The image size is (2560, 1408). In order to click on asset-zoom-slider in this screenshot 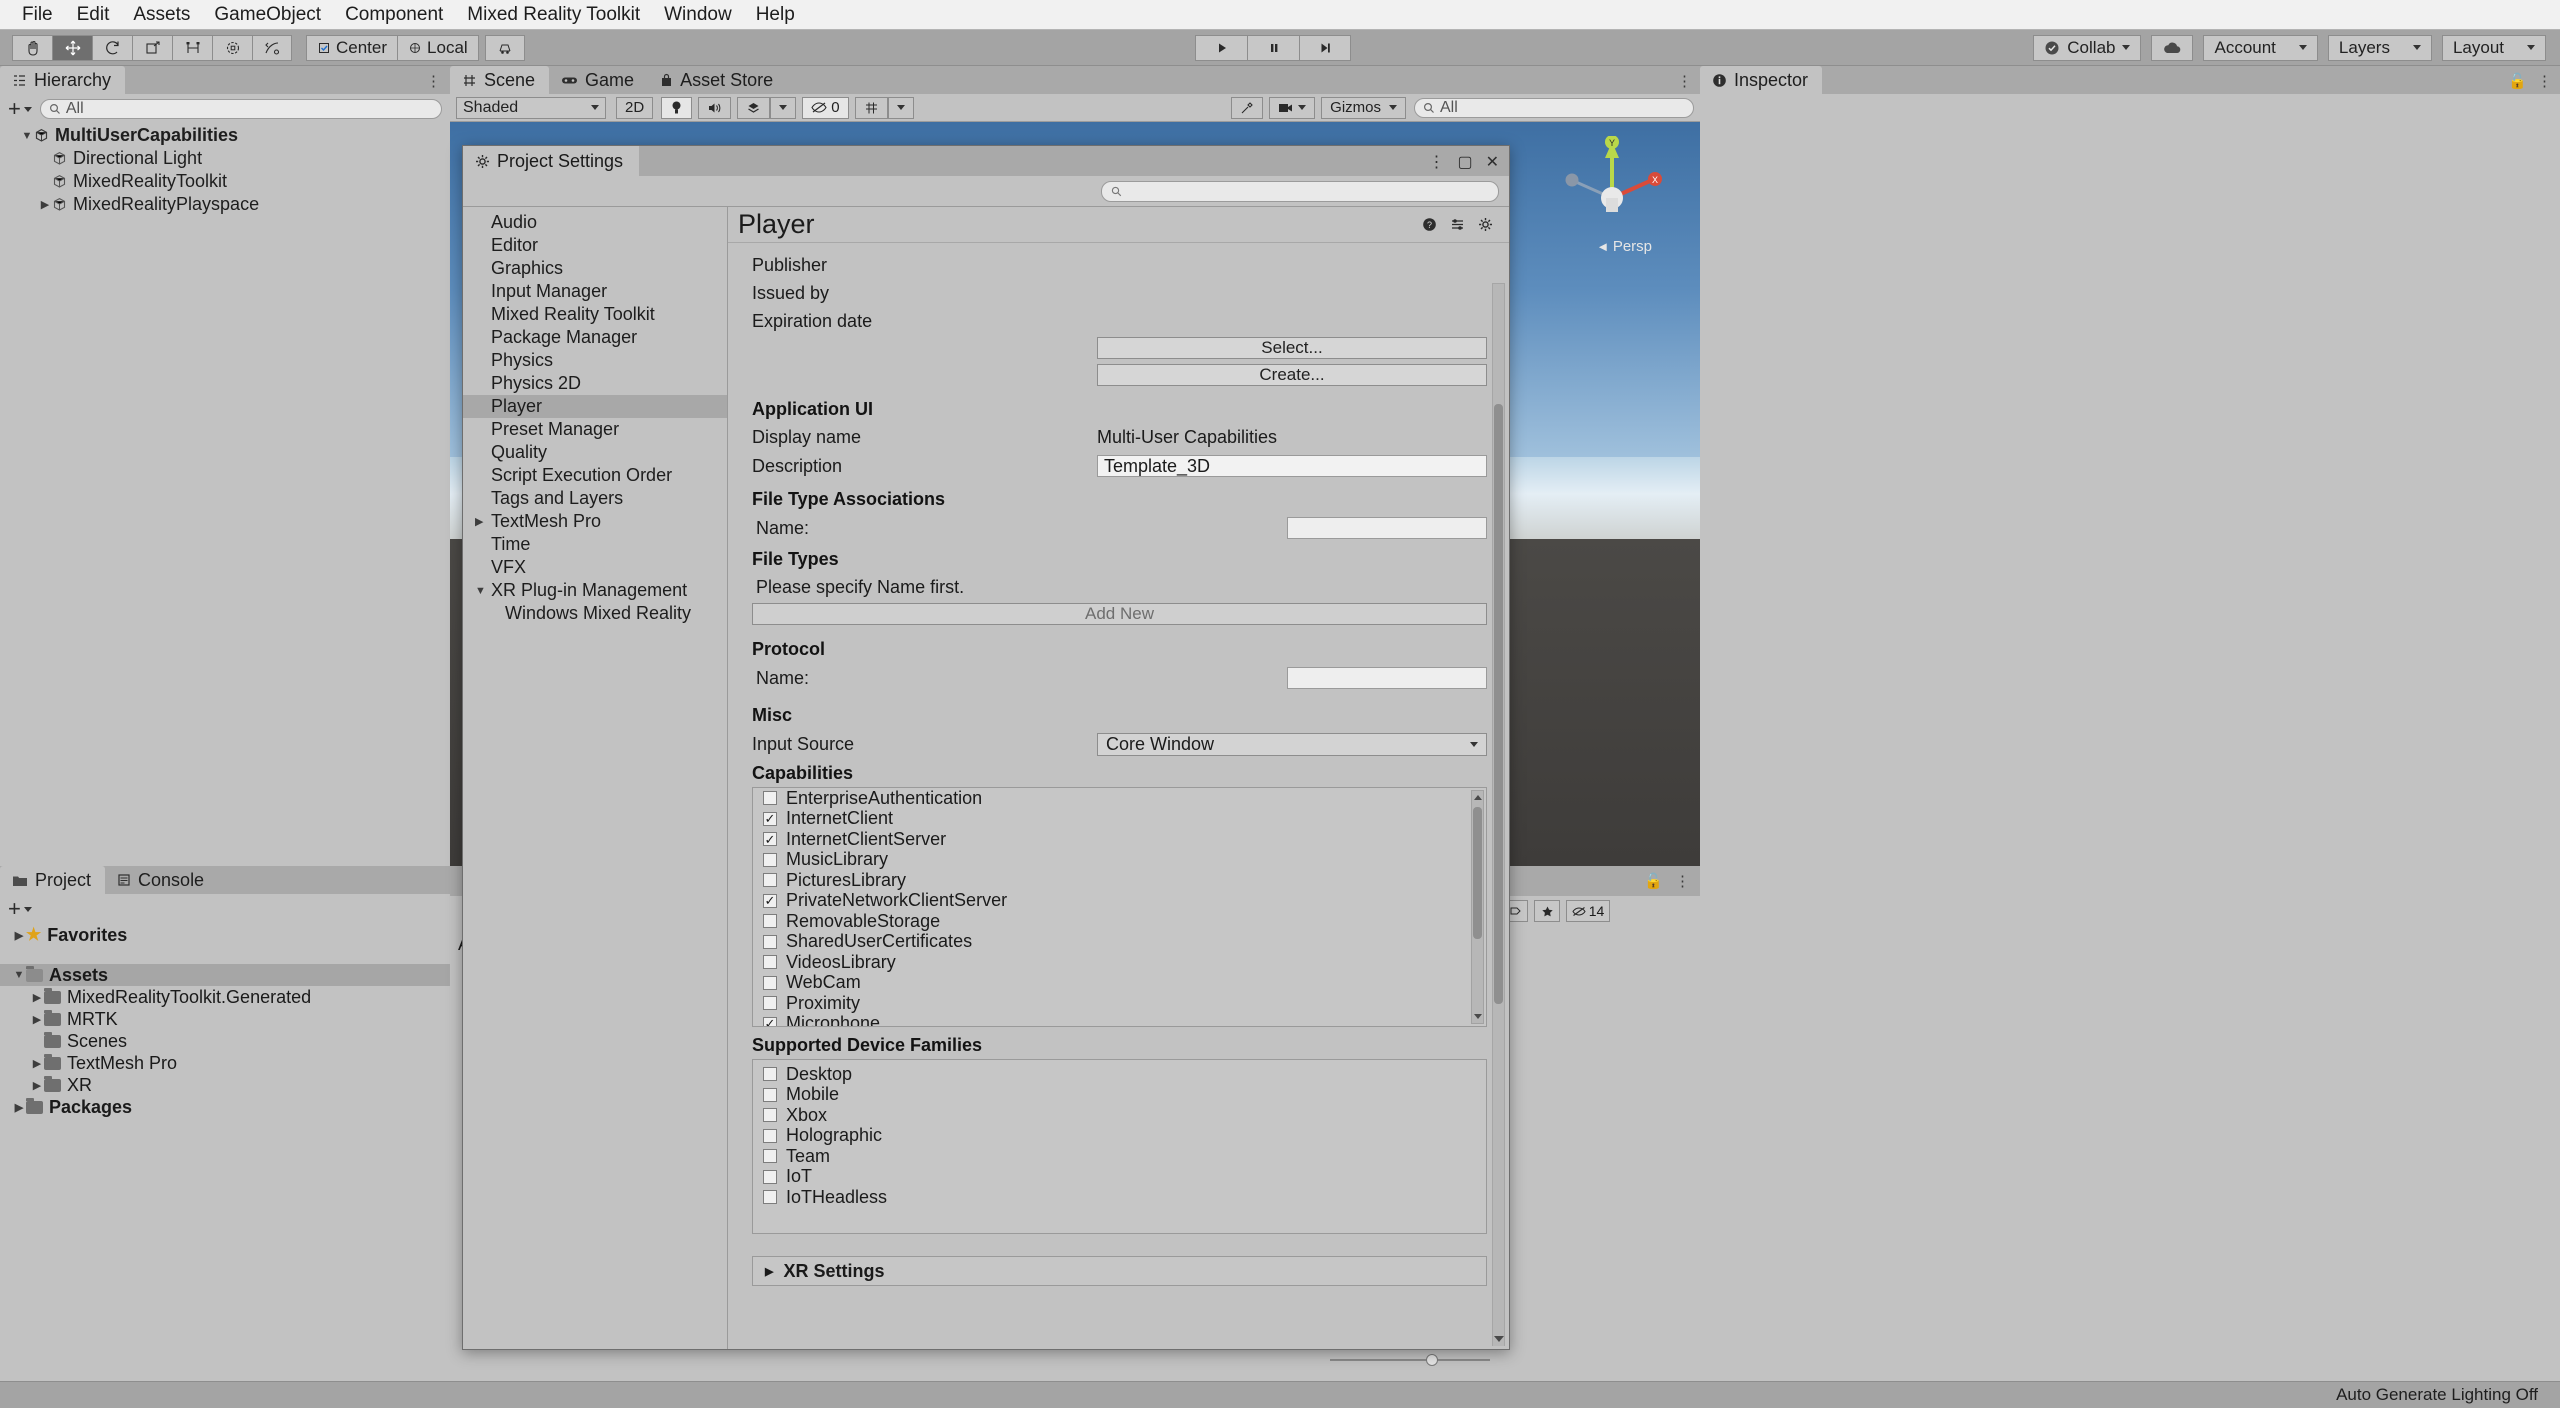, I will do `click(1410, 1360)`.